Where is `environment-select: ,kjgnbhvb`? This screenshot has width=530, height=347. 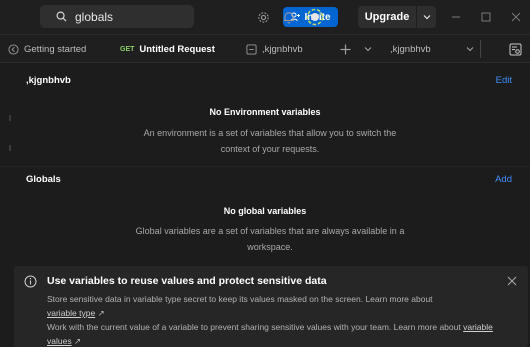 environment-select: ,kjgnbhvb is located at coordinates (432, 49).